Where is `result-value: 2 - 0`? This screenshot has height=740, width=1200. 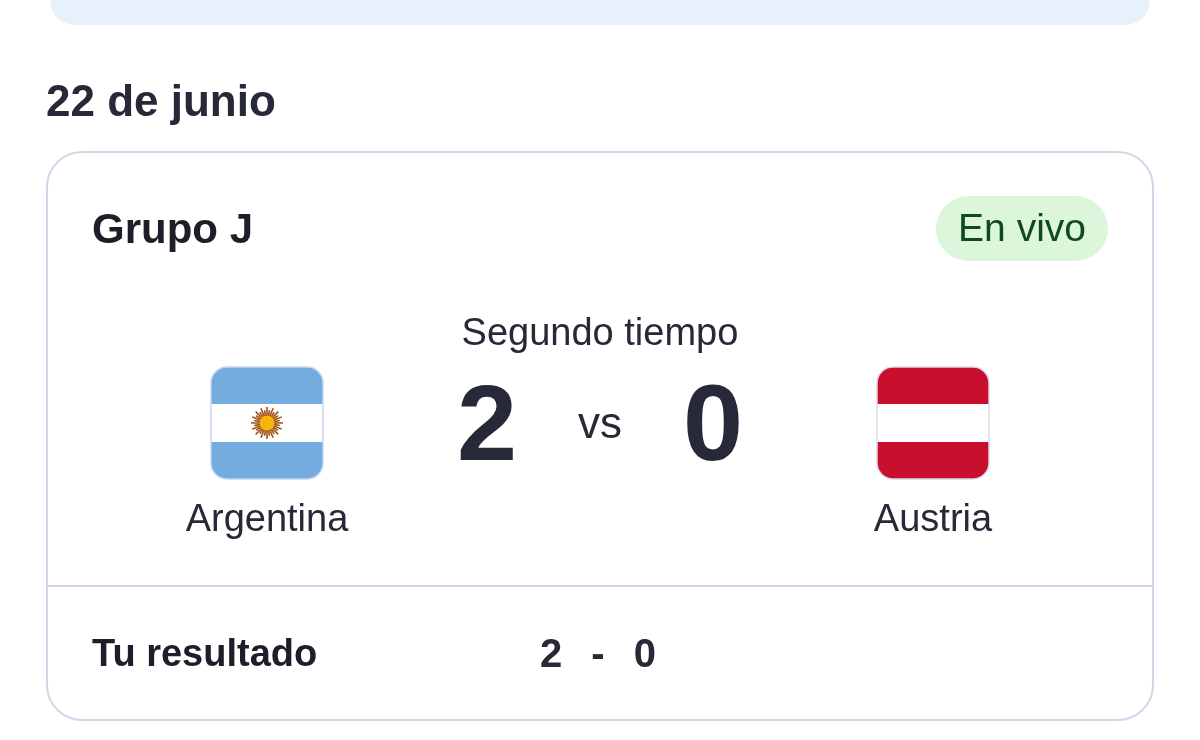
result-value: 2 - 0 is located at coordinates (598, 653).